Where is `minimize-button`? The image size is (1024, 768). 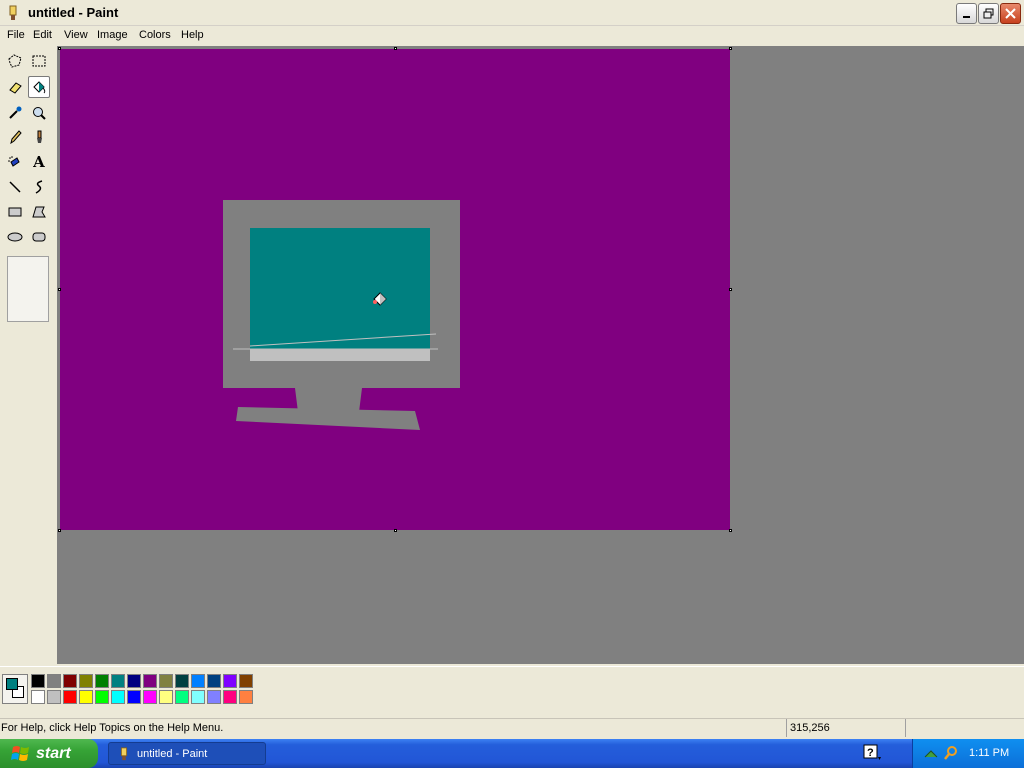
minimize-button is located at coordinates (966, 13).